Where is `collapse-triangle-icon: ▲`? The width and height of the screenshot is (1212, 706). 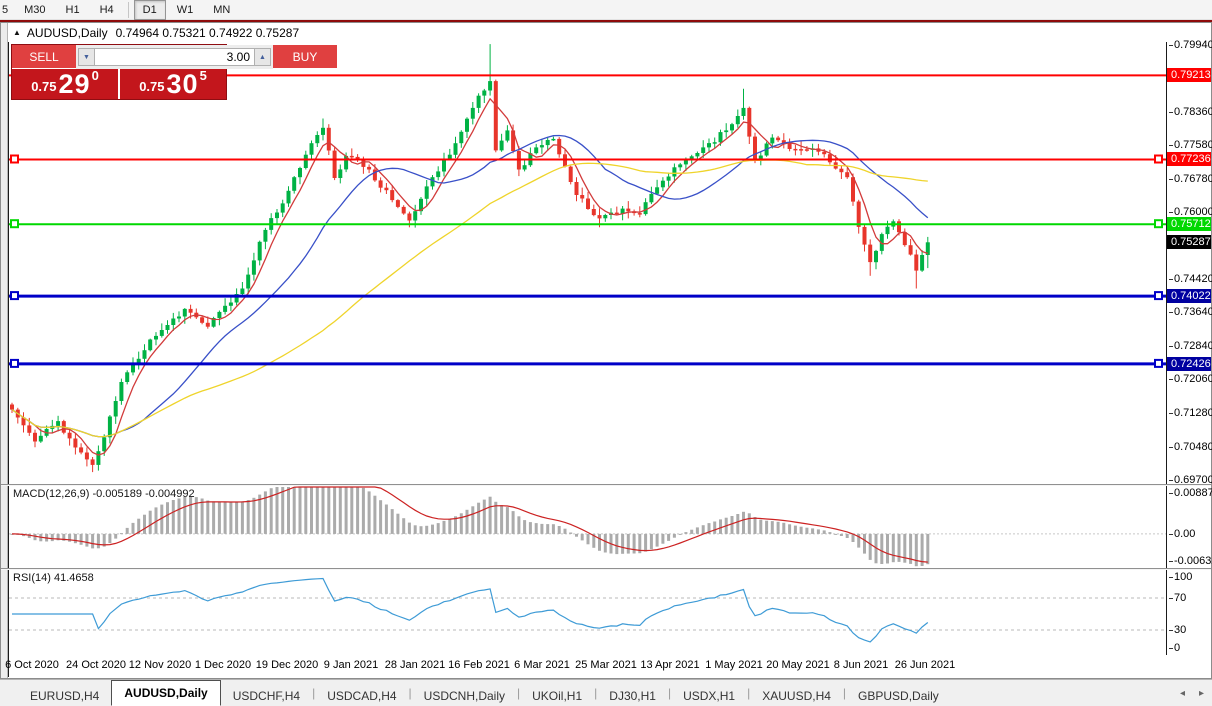 collapse-triangle-icon: ▲ is located at coordinates (17, 32).